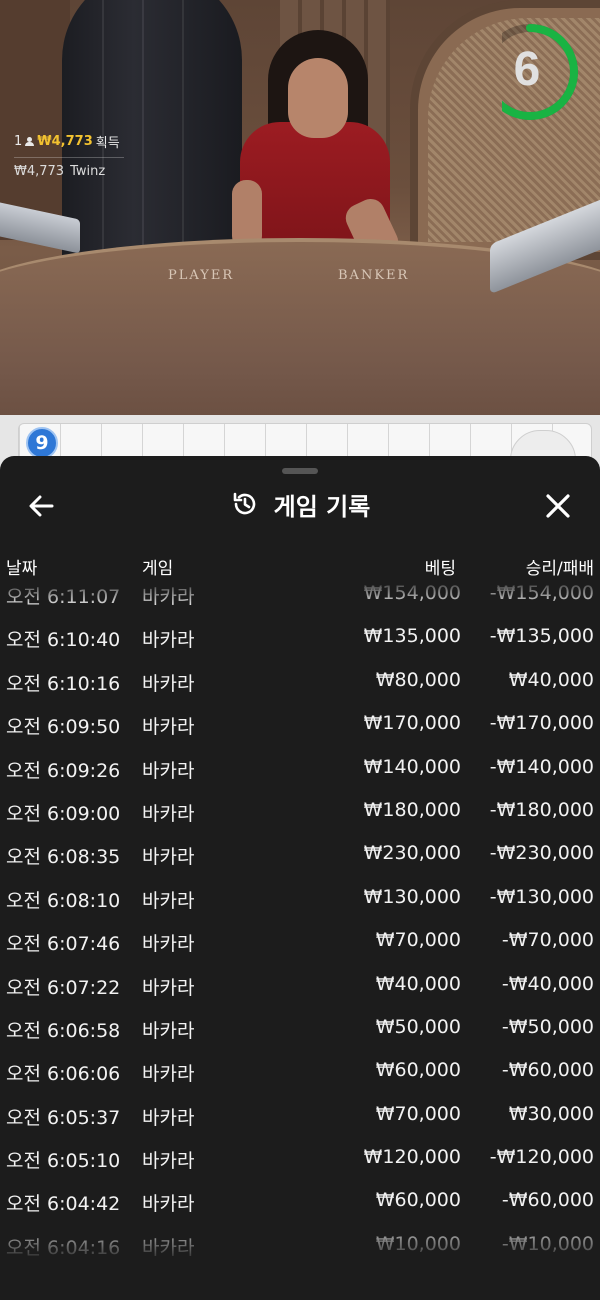  What do you see at coordinates (63, 683) in the screenshot?
I see `row-date: 오전 6:10:16` at bounding box center [63, 683].